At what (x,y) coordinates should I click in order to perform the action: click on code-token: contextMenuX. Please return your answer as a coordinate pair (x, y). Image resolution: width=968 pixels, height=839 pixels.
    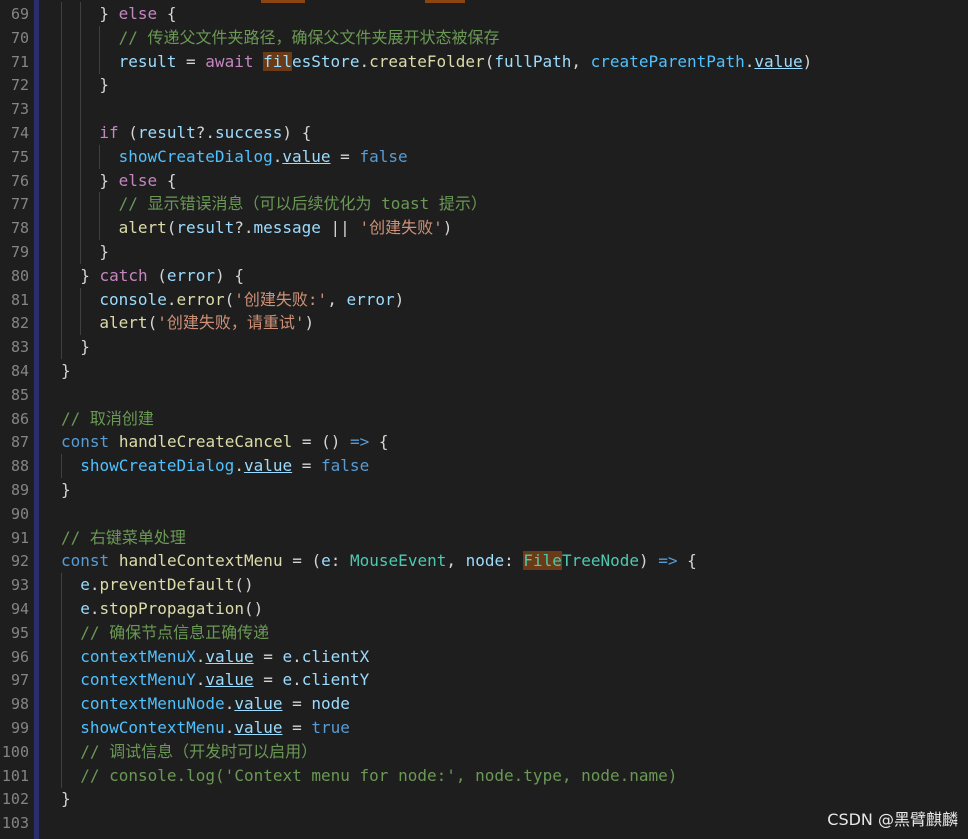
    Looking at the image, I should click on (138, 656).